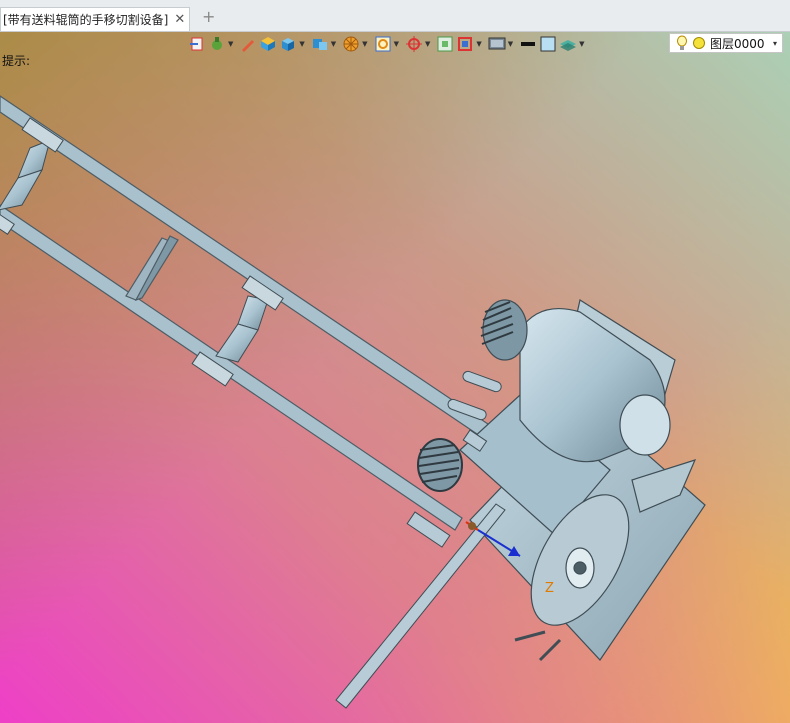  I want to click on line-style-icon, so click(528, 44).